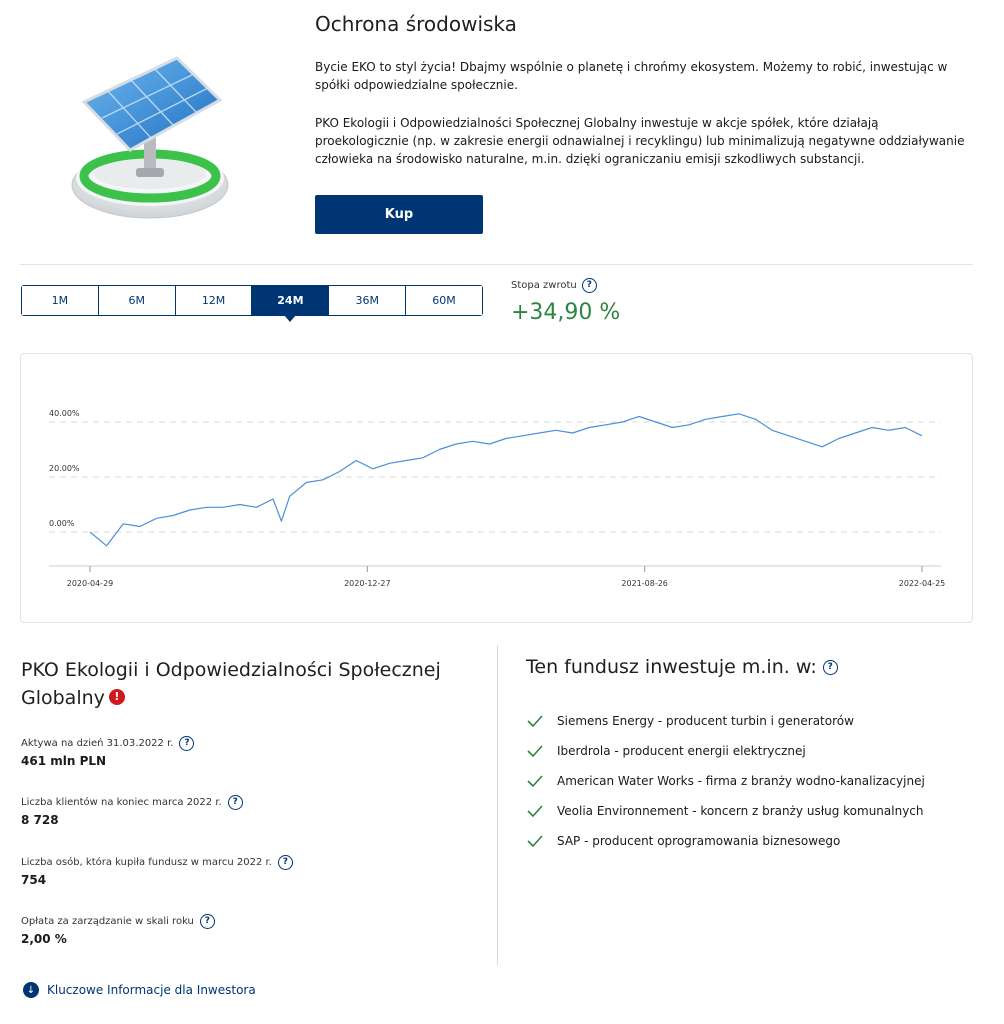  Describe the element at coordinates (416, 24) in the screenshot. I see `page-title: Ochrona środowiska` at that location.